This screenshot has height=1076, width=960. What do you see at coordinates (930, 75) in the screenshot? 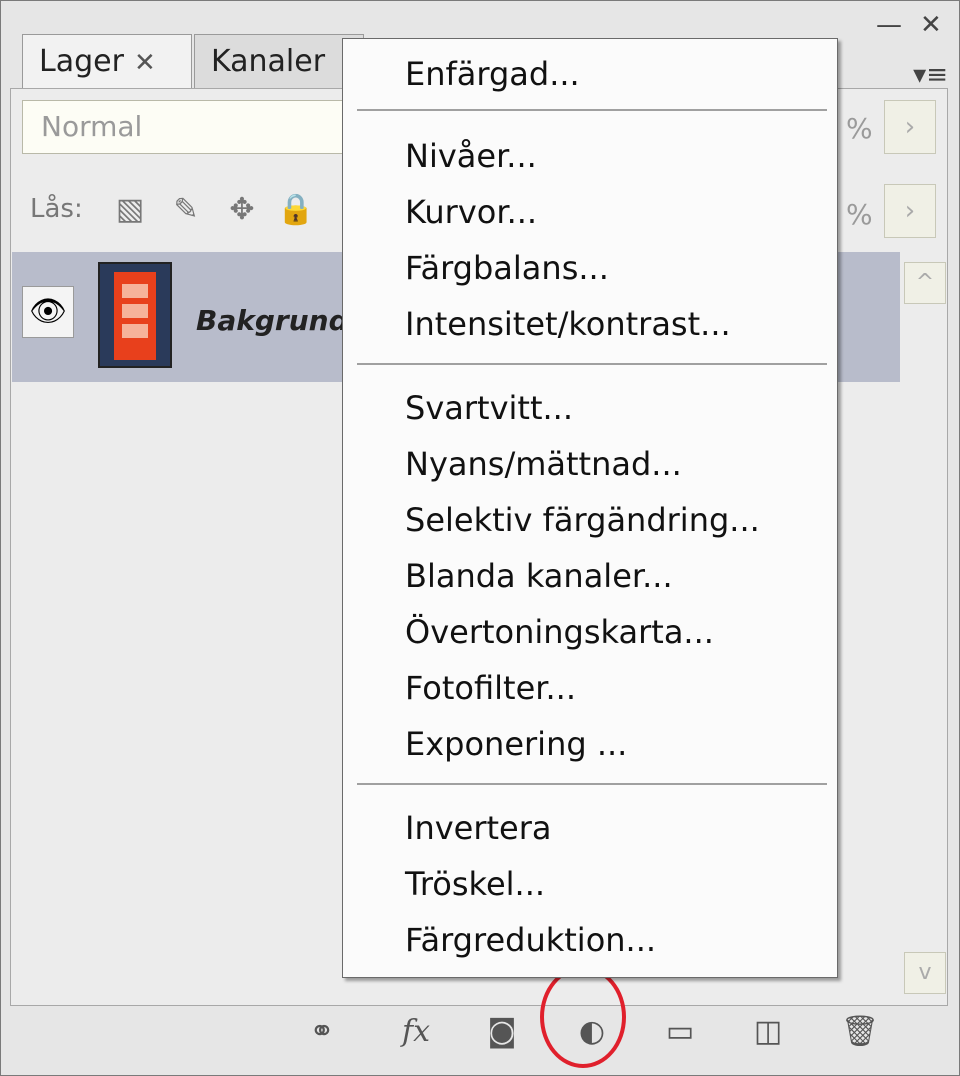
I see `panel-menu-icon: ▾≡` at bounding box center [930, 75].